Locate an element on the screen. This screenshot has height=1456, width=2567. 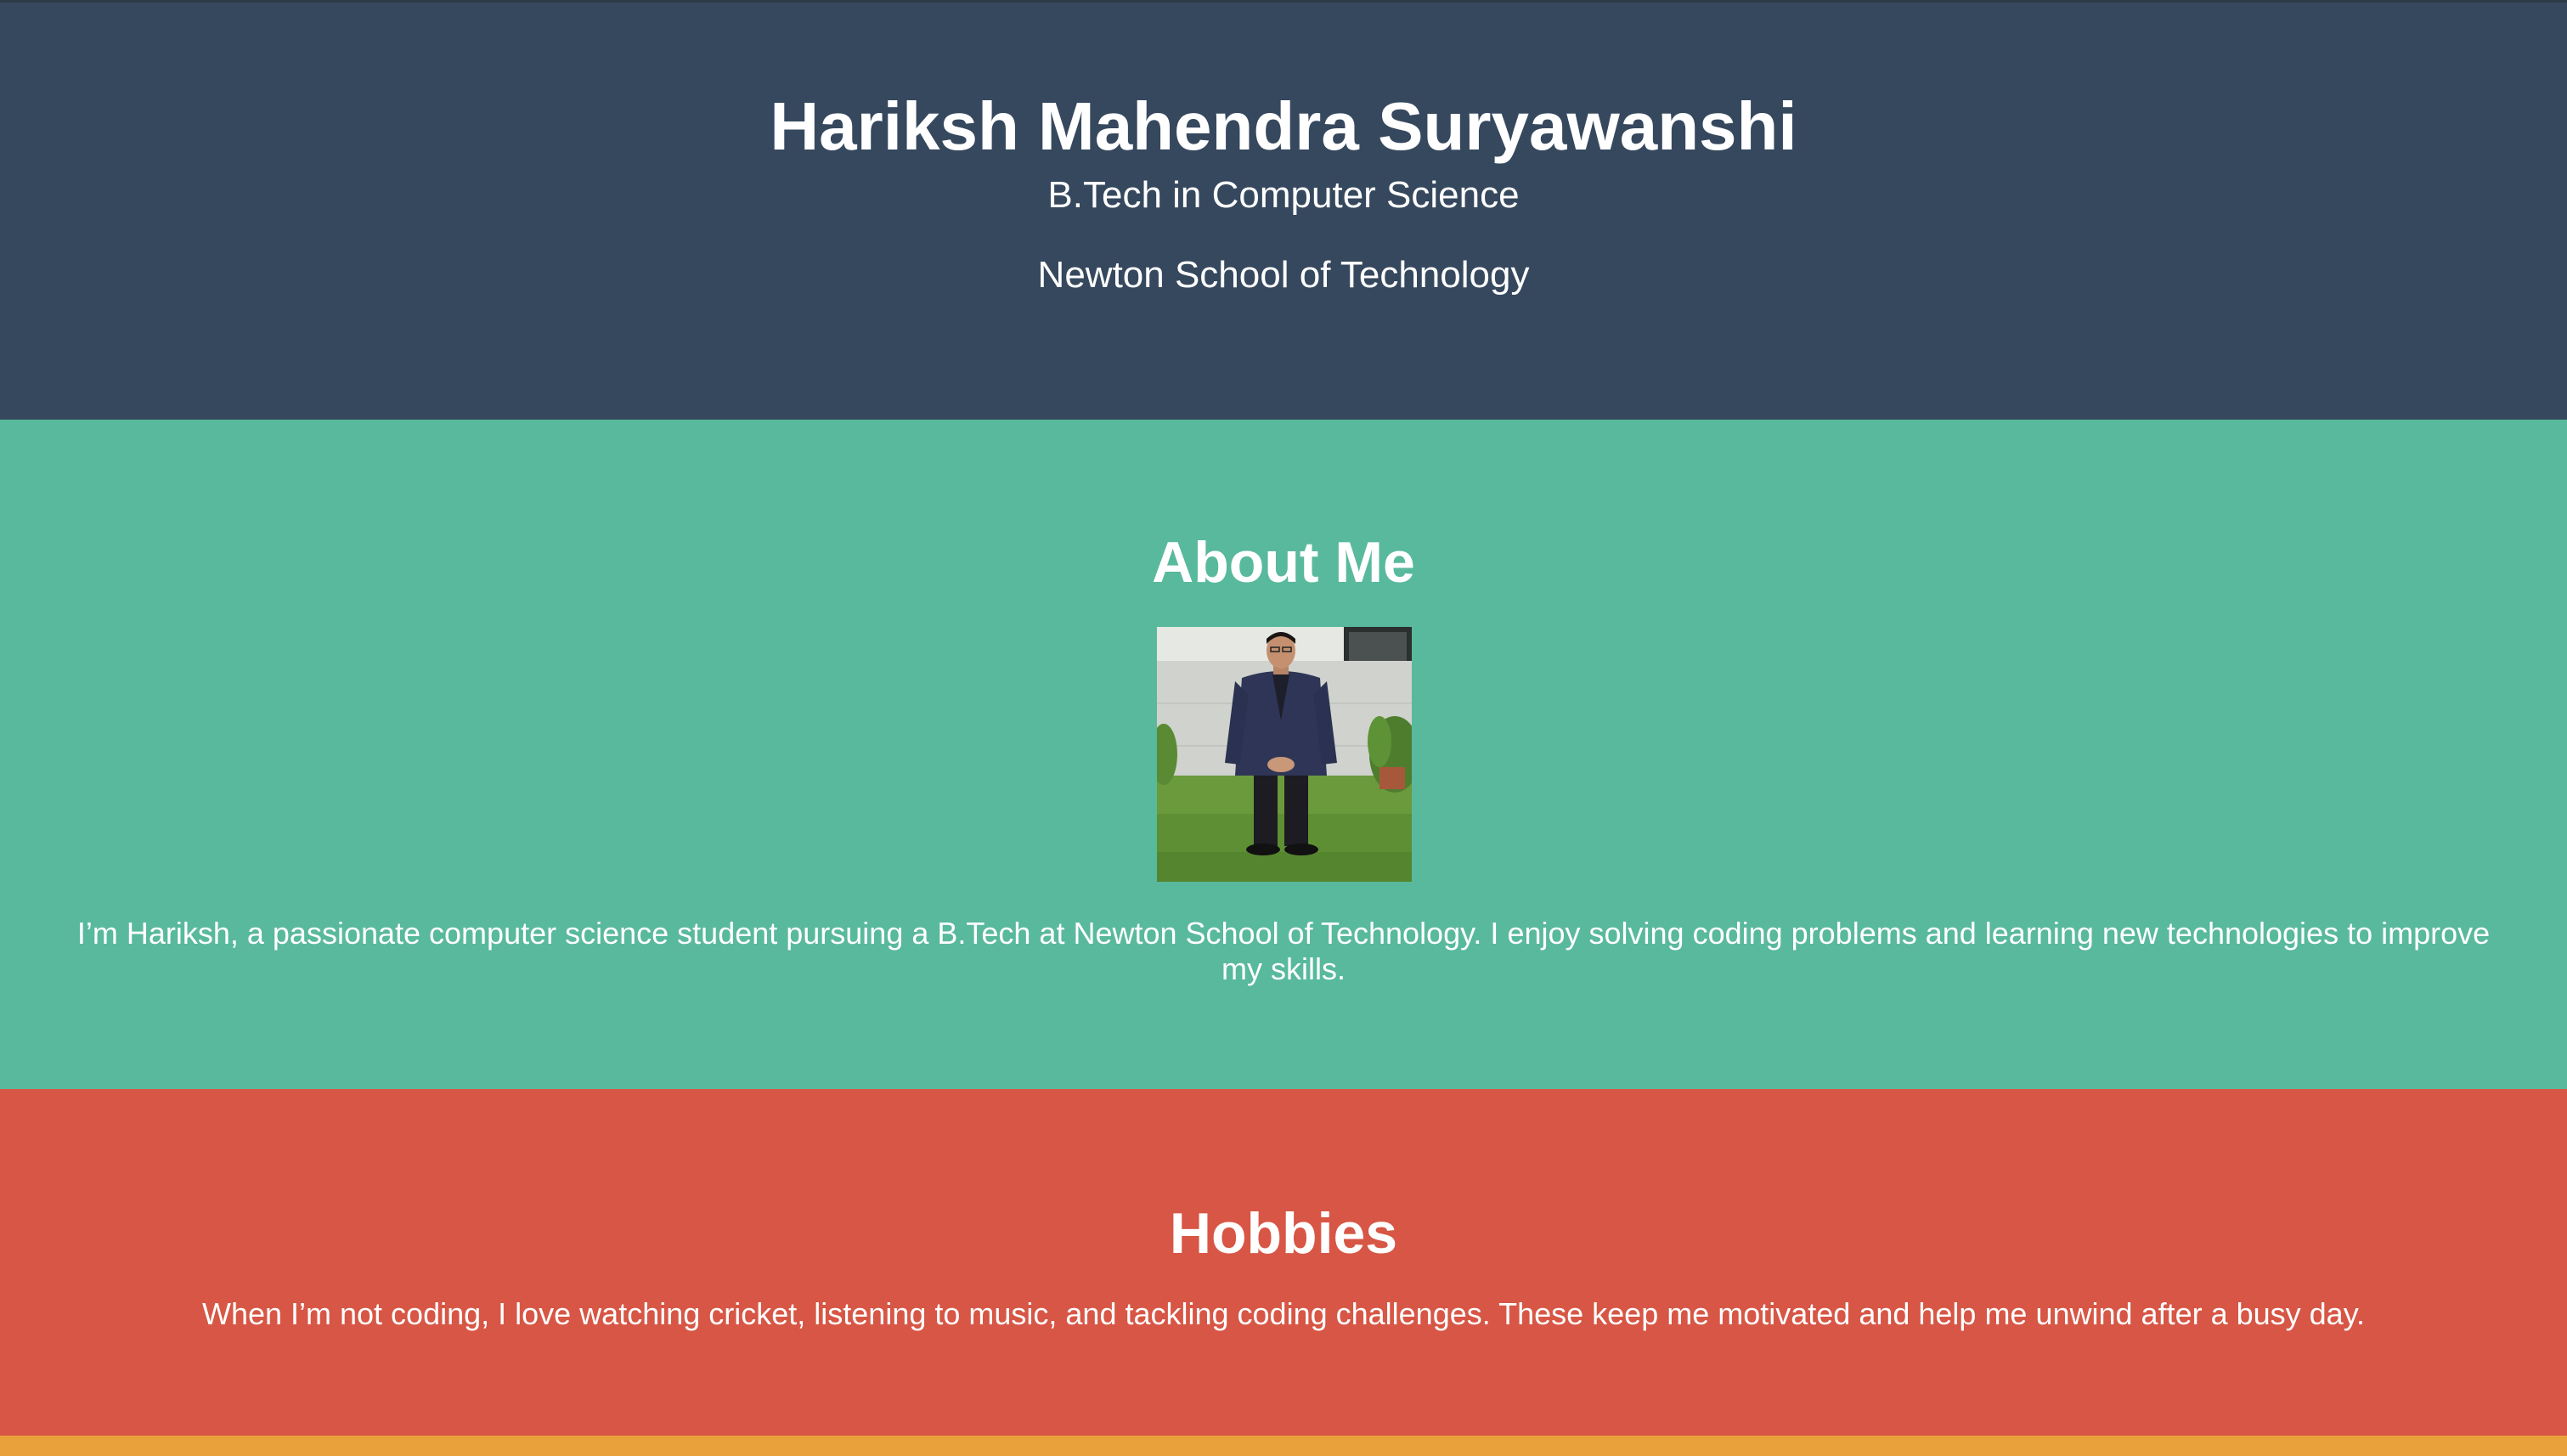
degree-text: B.Tech in Computer Science is located at coordinates (1284, 195).